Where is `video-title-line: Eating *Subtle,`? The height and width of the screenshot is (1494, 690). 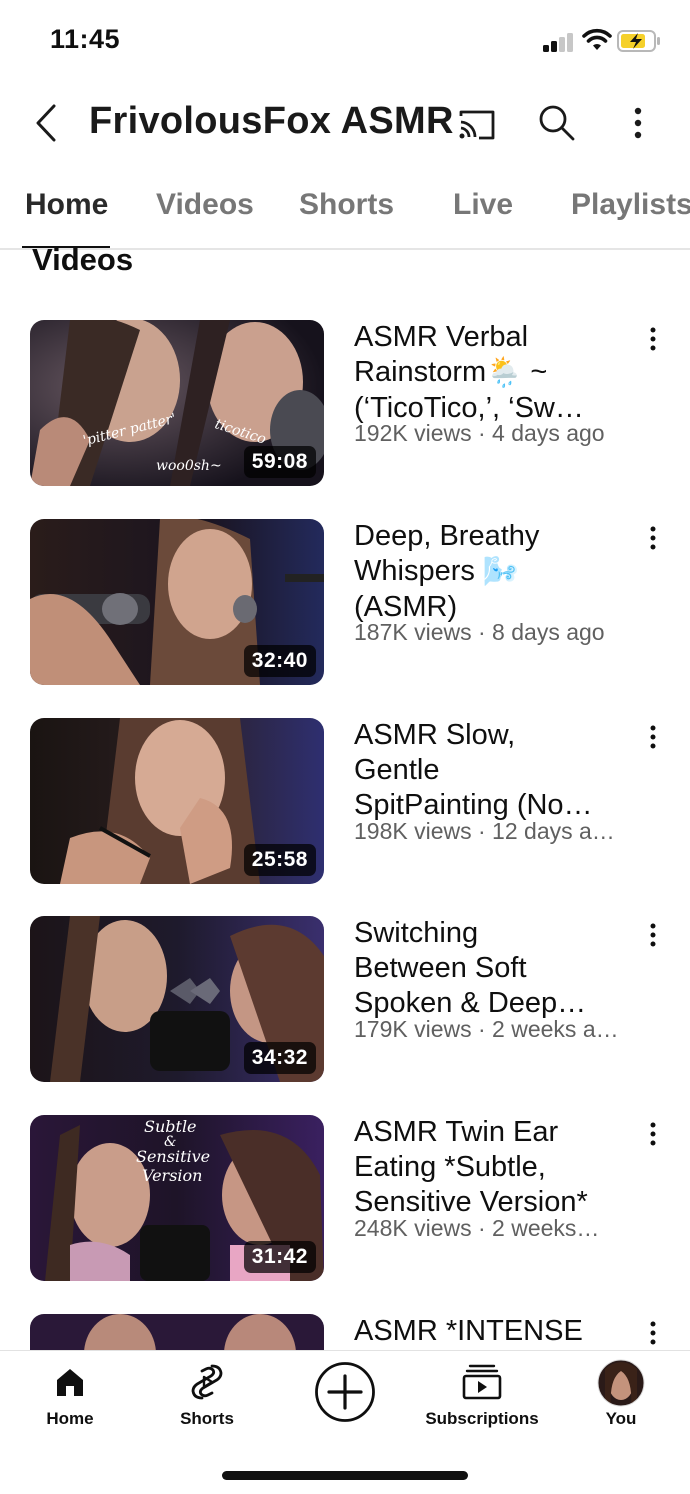 video-title-line: Eating *Subtle, is located at coordinates (450, 1167).